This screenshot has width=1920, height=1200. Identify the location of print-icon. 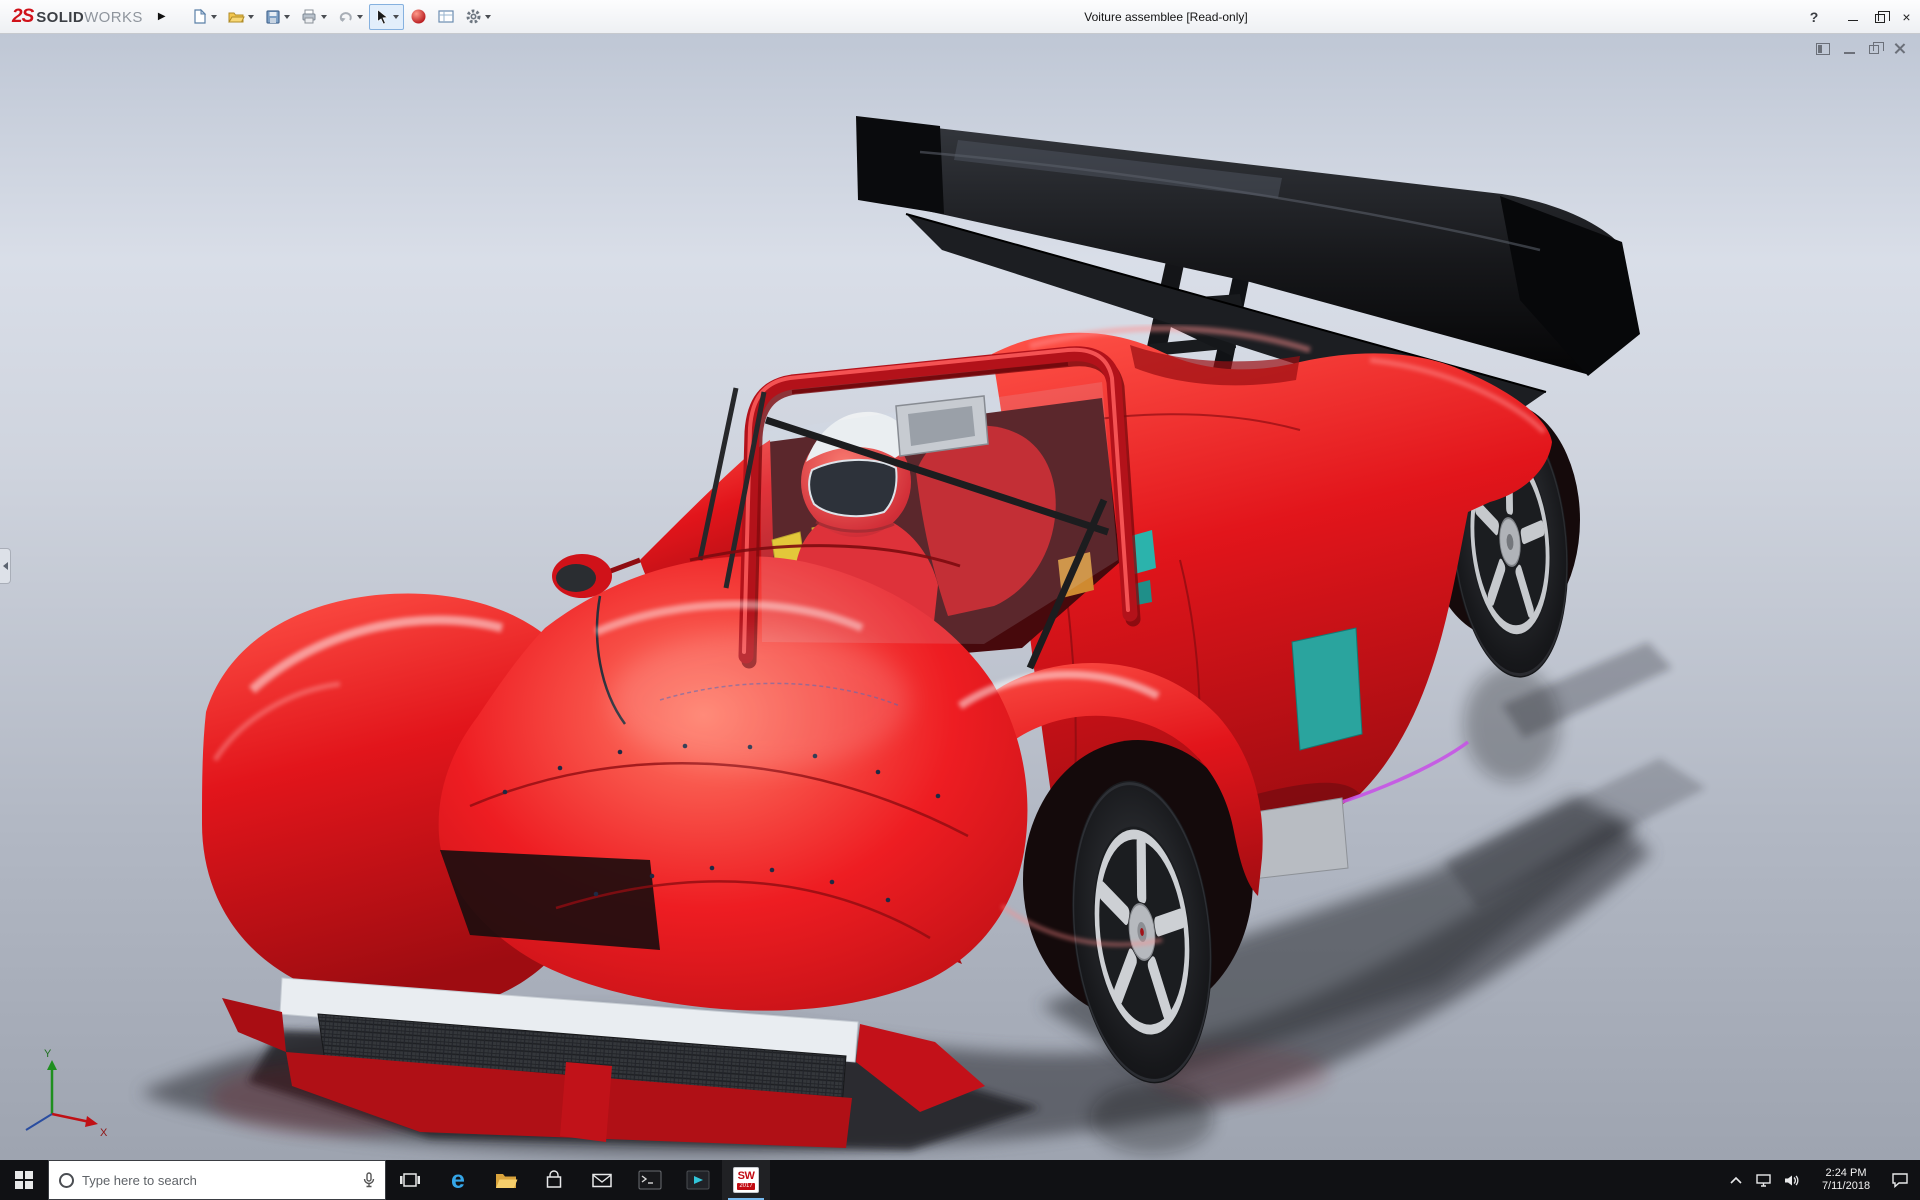
(309, 16).